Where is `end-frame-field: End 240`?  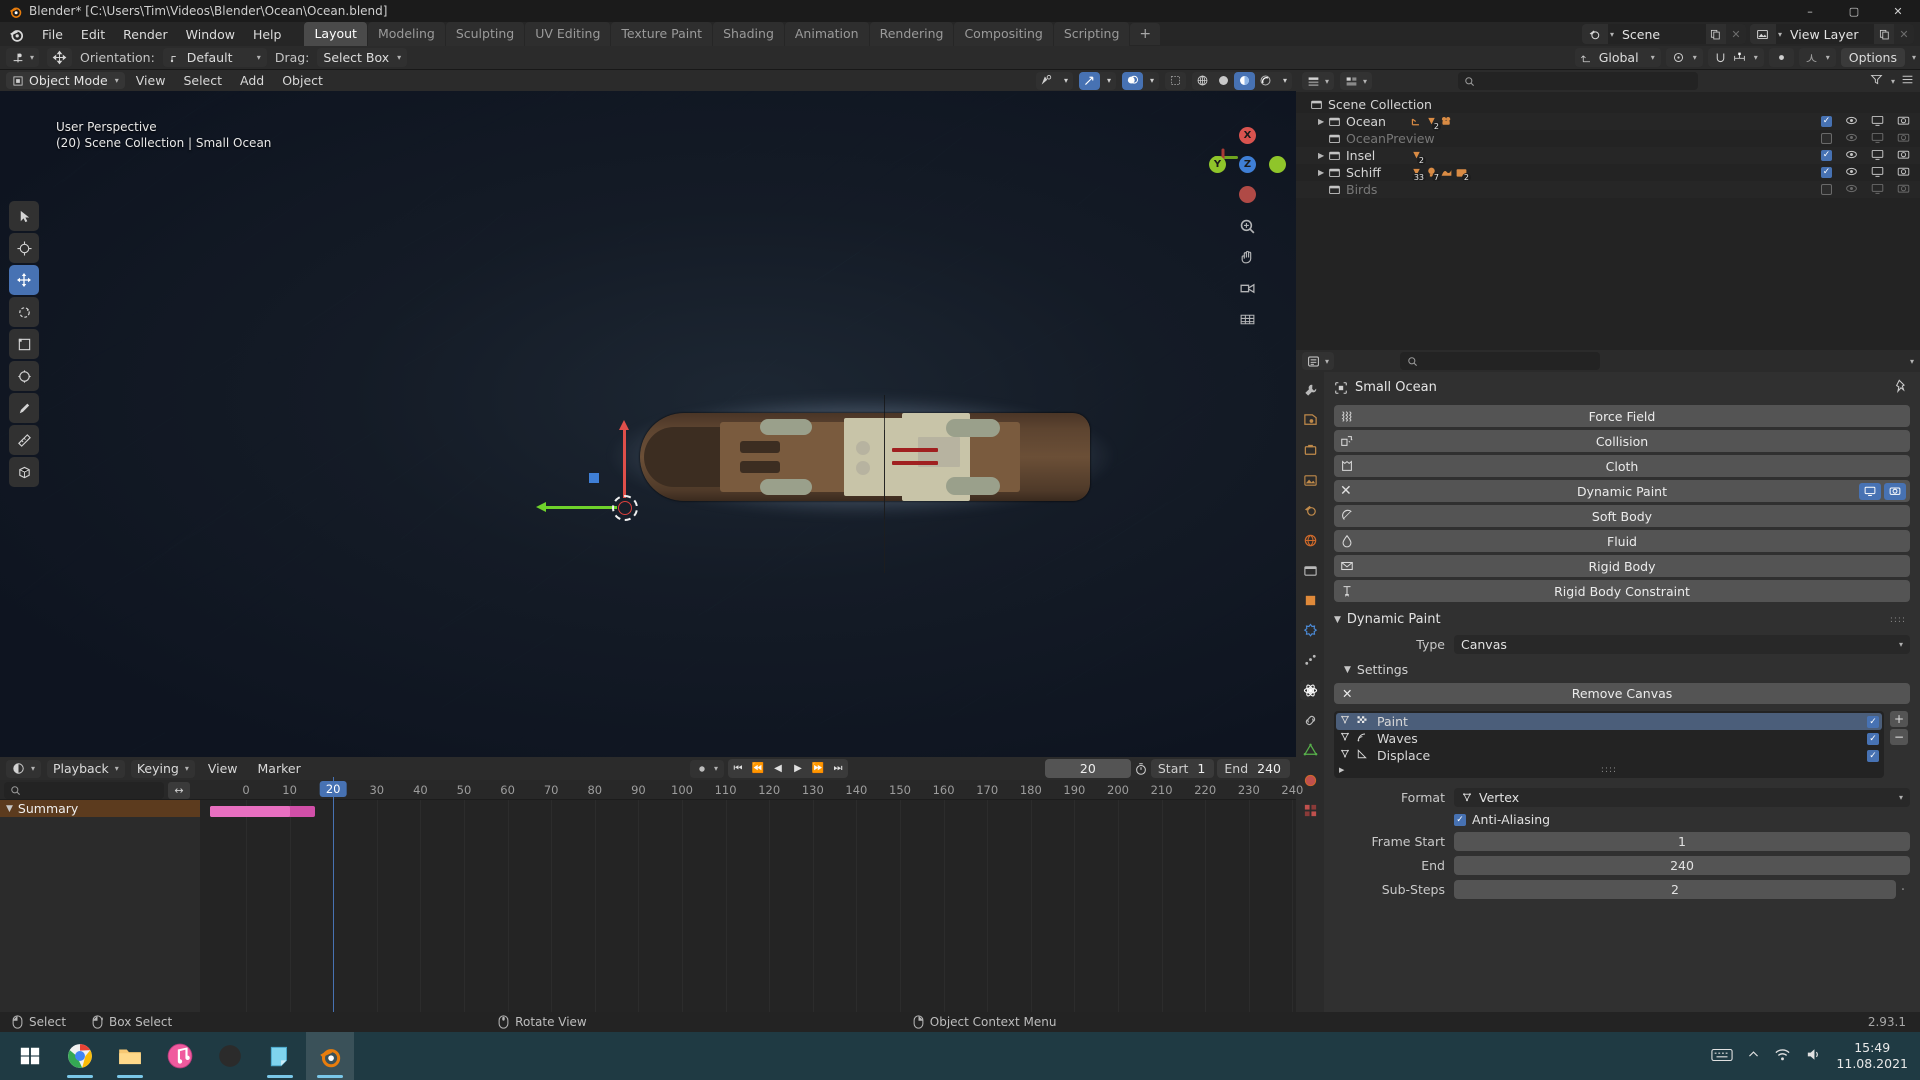 end-frame-field: End 240 is located at coordinates (1253, 768).